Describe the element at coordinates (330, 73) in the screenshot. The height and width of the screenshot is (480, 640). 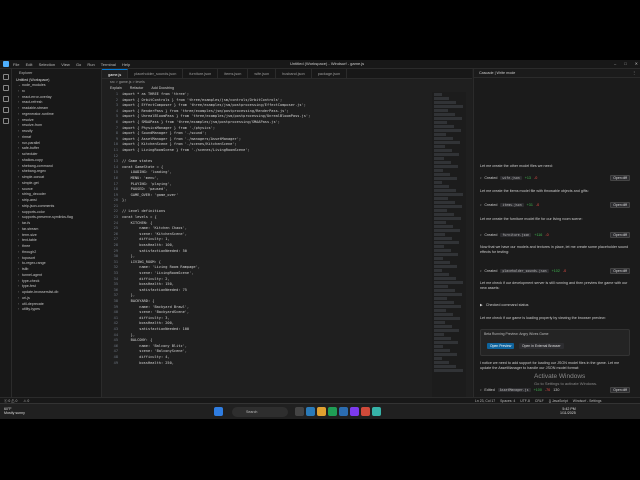
I see `editor-tab: package.json` at that location.